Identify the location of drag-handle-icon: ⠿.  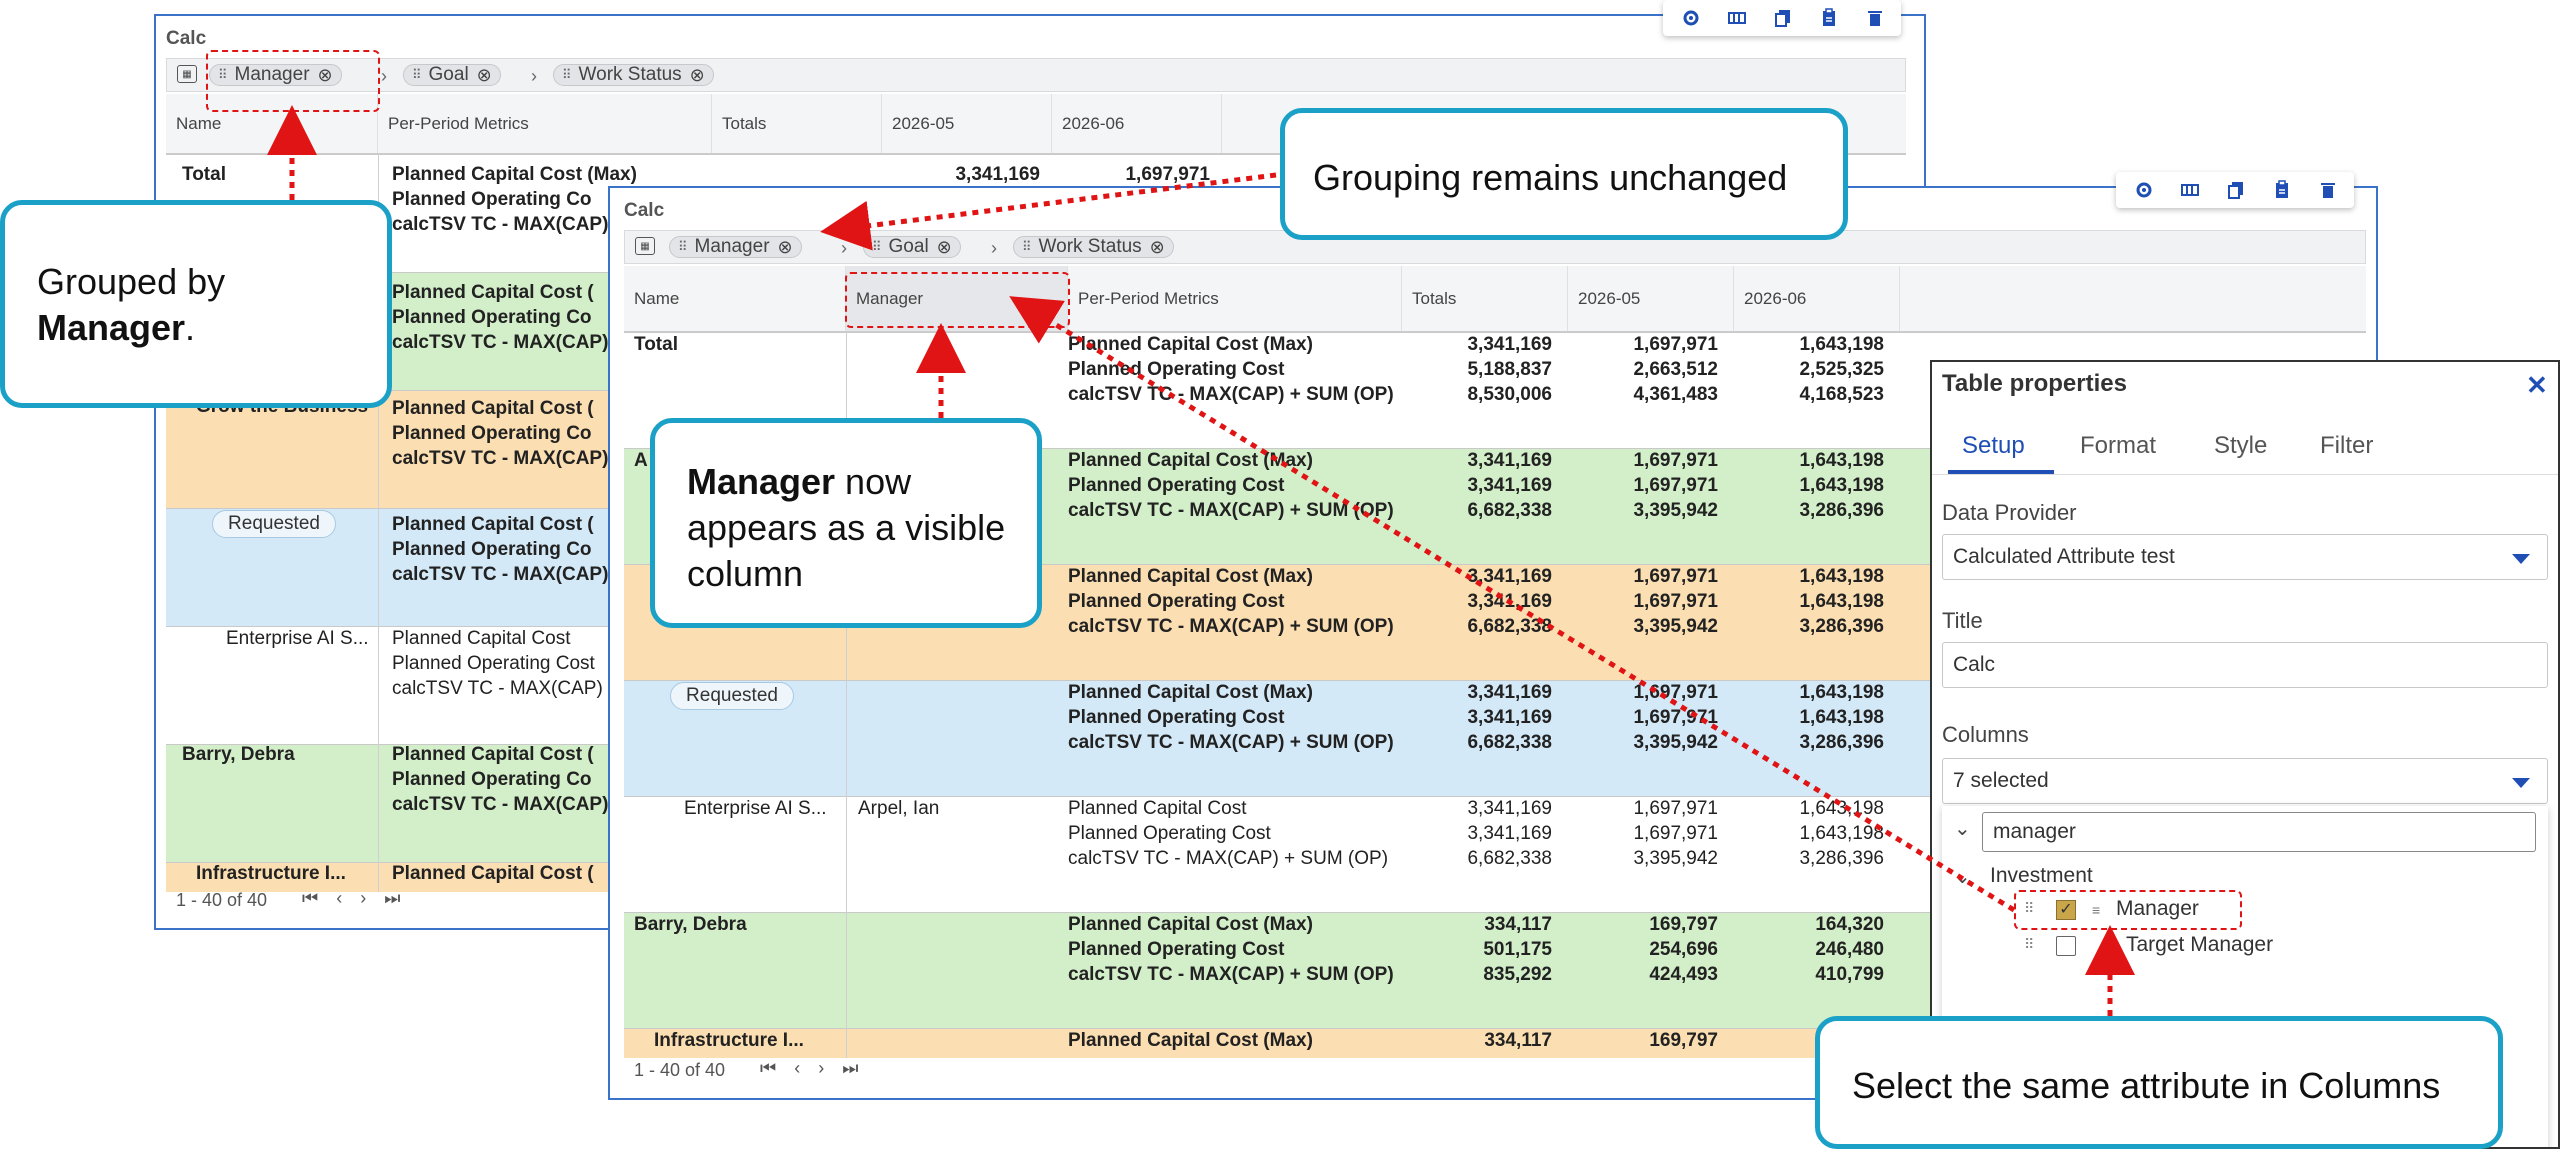
(2029, 944).